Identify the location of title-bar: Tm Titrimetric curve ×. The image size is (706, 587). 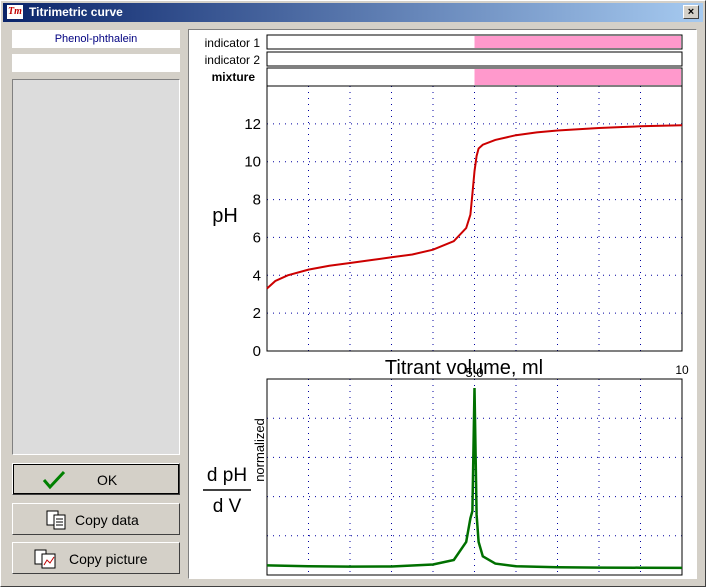
(353, 12).